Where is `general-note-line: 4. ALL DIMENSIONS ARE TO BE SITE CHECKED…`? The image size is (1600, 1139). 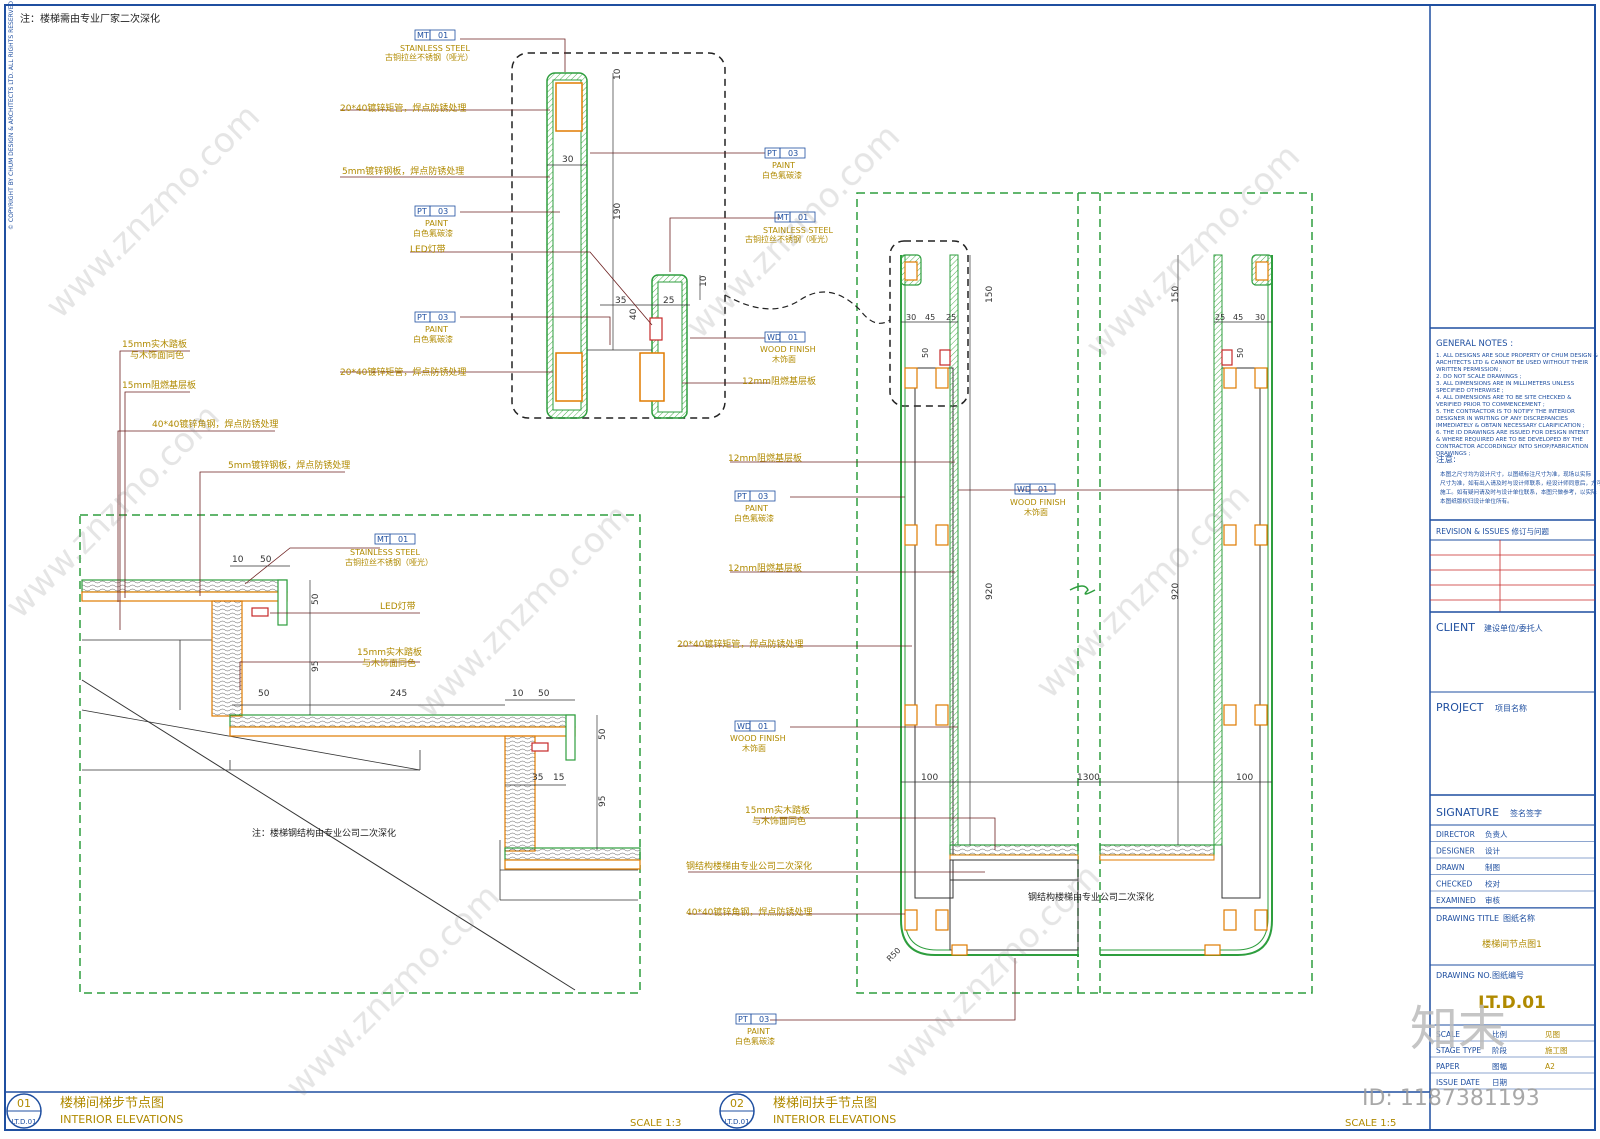 general-note-line: 4. ALL DIMENSIONS ARE TO BE SITE CHECKED… is located at coordinates (1504, 398).